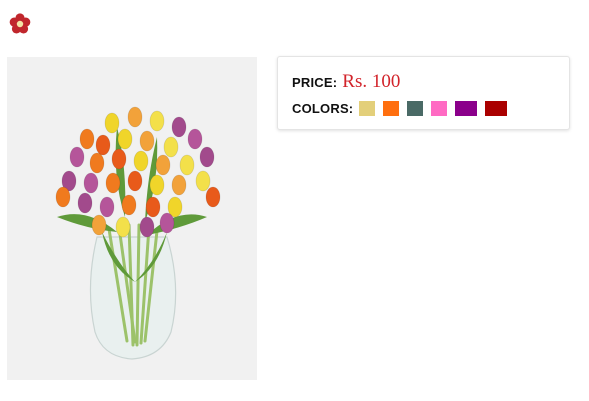  I want to click on color-swatch-purple, so click(466, 108).